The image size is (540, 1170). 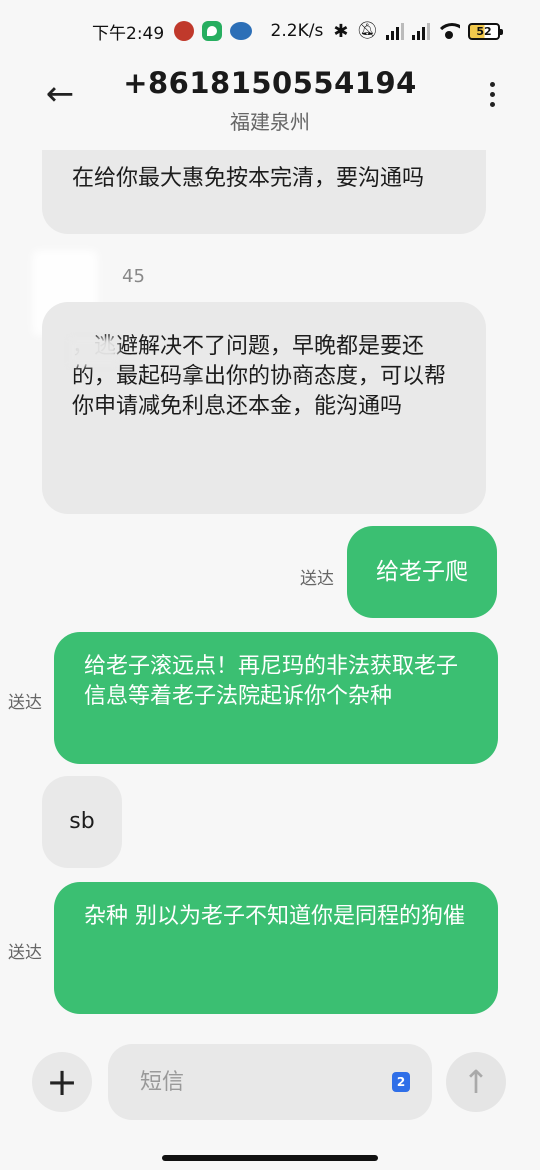 What do you see at coordinates (128, 33) in the screenshot?
I see `status-time: 下午2:49` at bounding box center [128, 33].